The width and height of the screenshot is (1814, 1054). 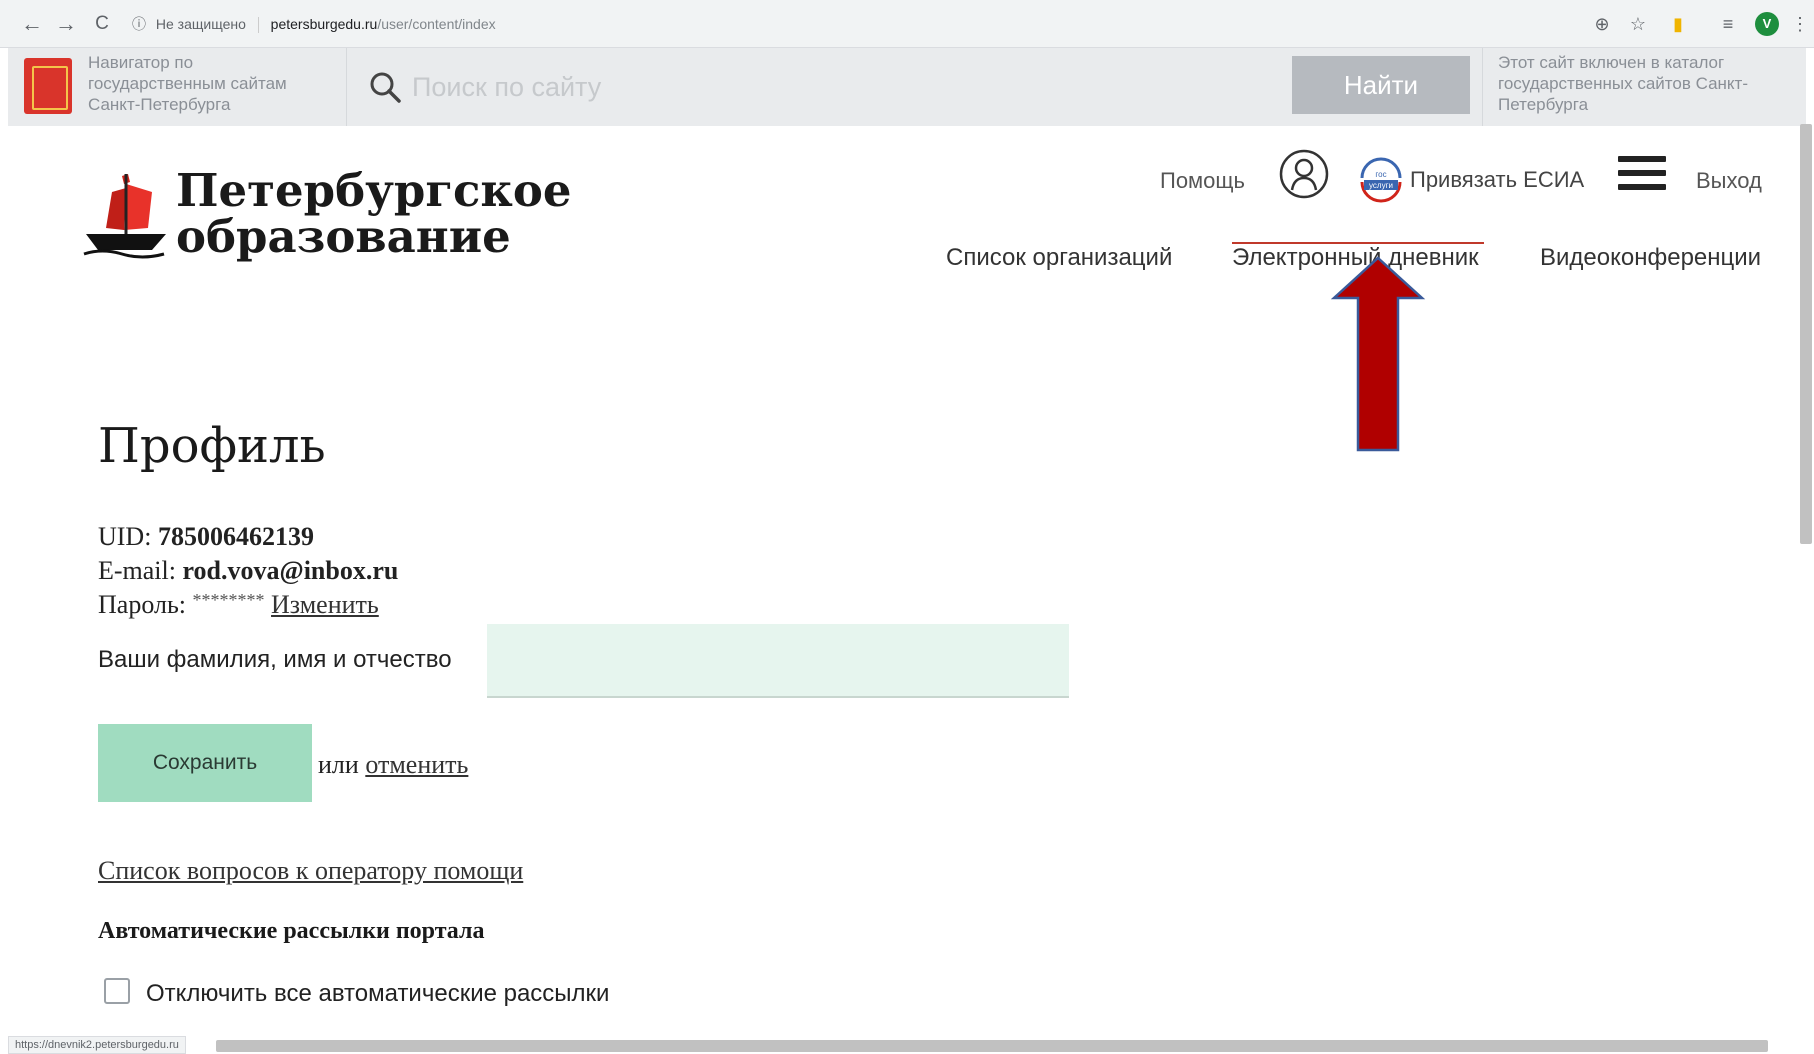 What do you see at coordinates (1806, 334) in the screenshot?
I see `vertical-scrollbar` at bounding box center [1806, 334].